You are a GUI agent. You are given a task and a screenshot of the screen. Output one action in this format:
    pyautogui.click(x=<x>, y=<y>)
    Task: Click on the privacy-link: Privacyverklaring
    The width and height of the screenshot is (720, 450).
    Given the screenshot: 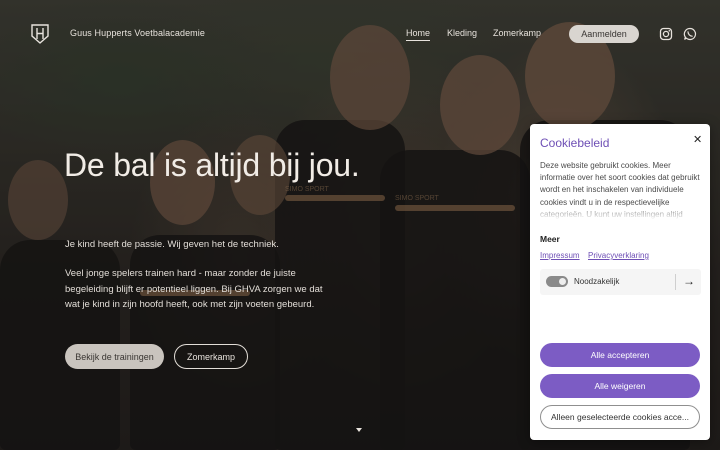 What is the action you would take?
    pyautogui.click(x=618, y=255)
    